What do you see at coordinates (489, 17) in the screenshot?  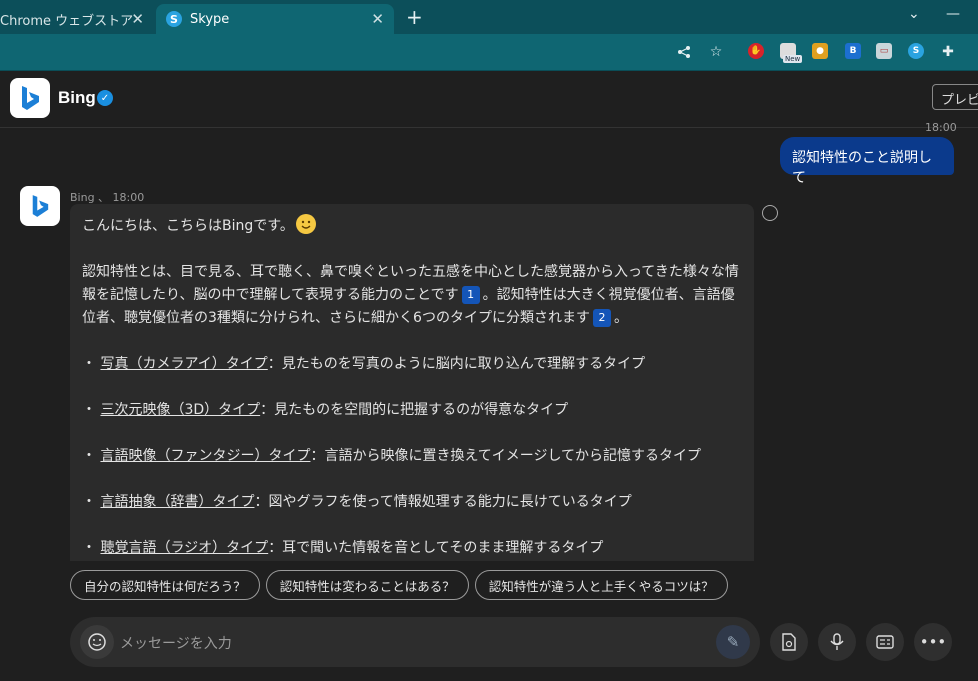 I see `browser-tab-bar: Chrome ウェブストア ✕ S Skype ✕ + ⌄ —` at bounding box center [489, 17].